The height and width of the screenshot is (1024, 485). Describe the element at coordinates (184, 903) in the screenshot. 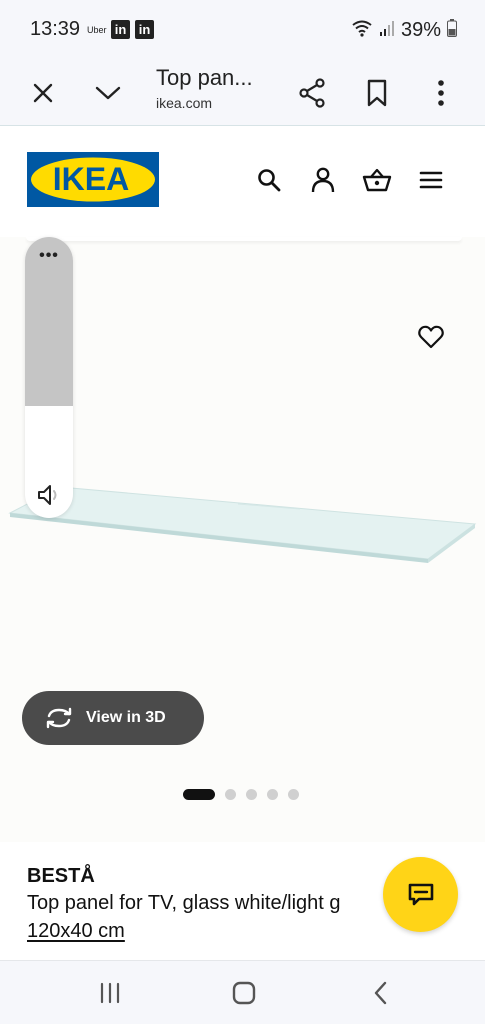

I see `product-description: Top panel for TV, glass white/light g` at that location.